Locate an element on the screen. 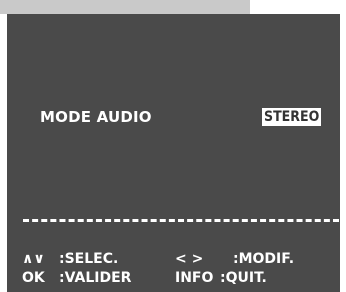 Image resolution: width=346 pixels, height=292 pixels. left-right-arrows-icon: < > is located at coordinates (189, 259).